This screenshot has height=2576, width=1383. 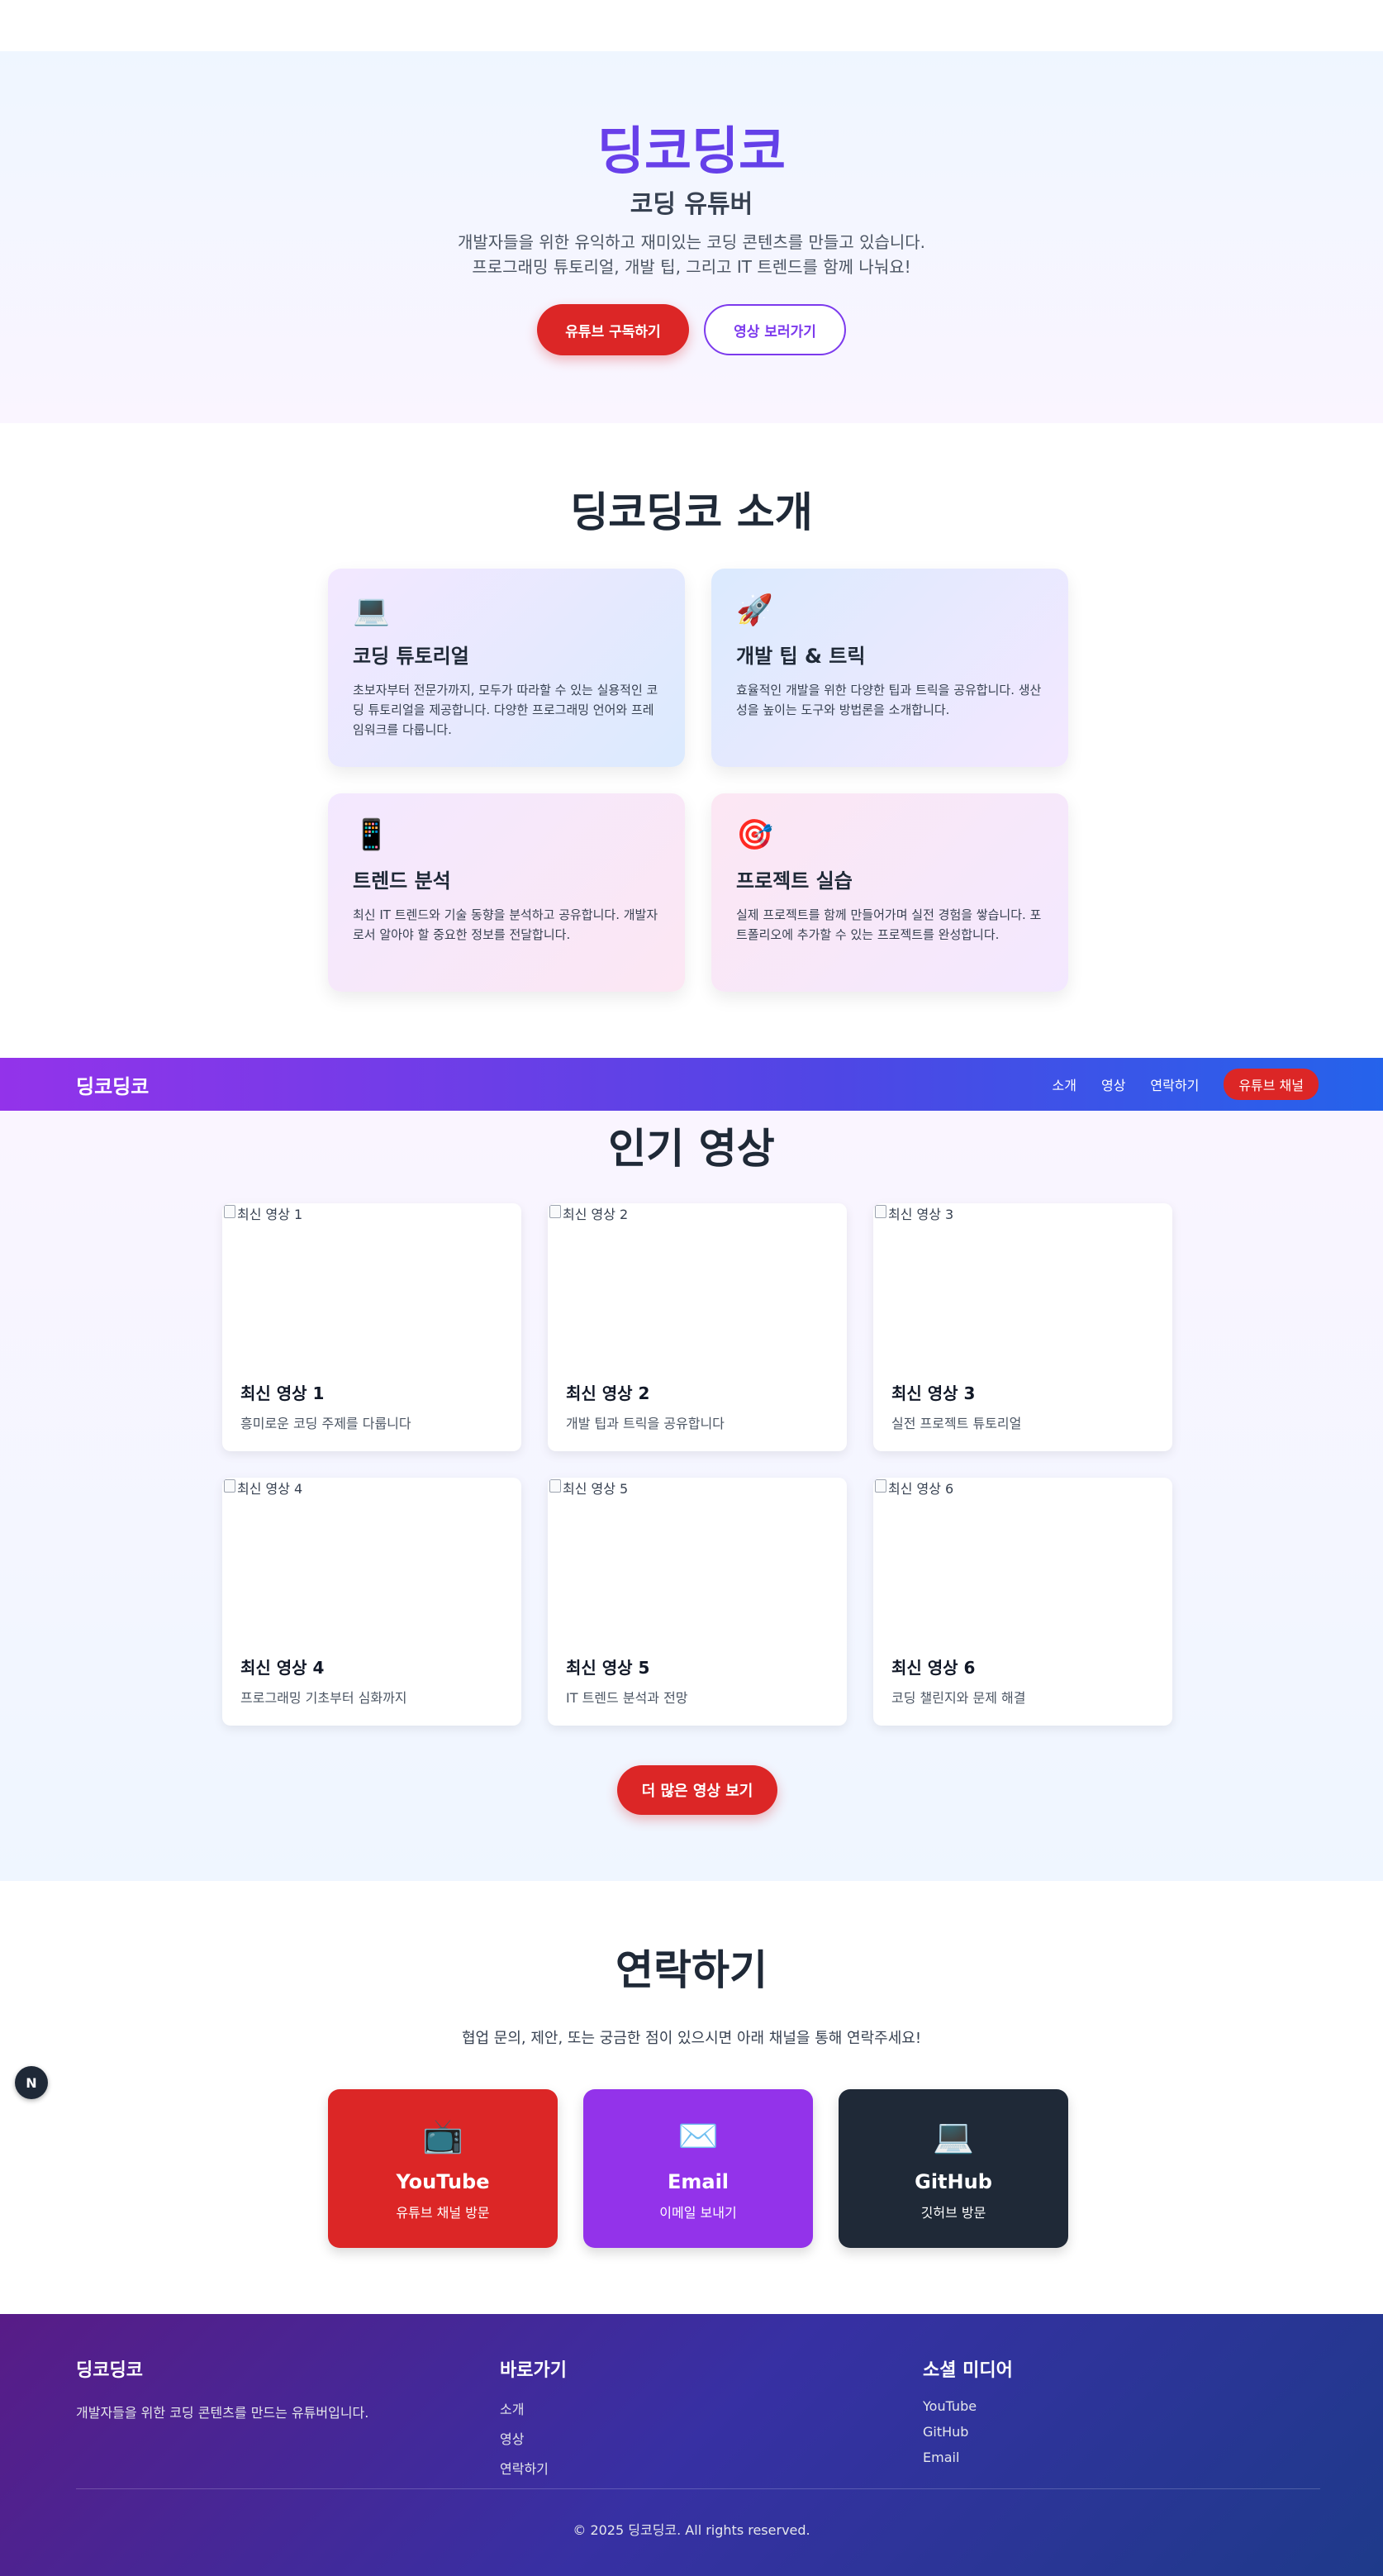 What do you see at coordinates (953, 2182) in the screenshot?
I see `contact-card-name: GitHub` at bounding box center [953, 2182].